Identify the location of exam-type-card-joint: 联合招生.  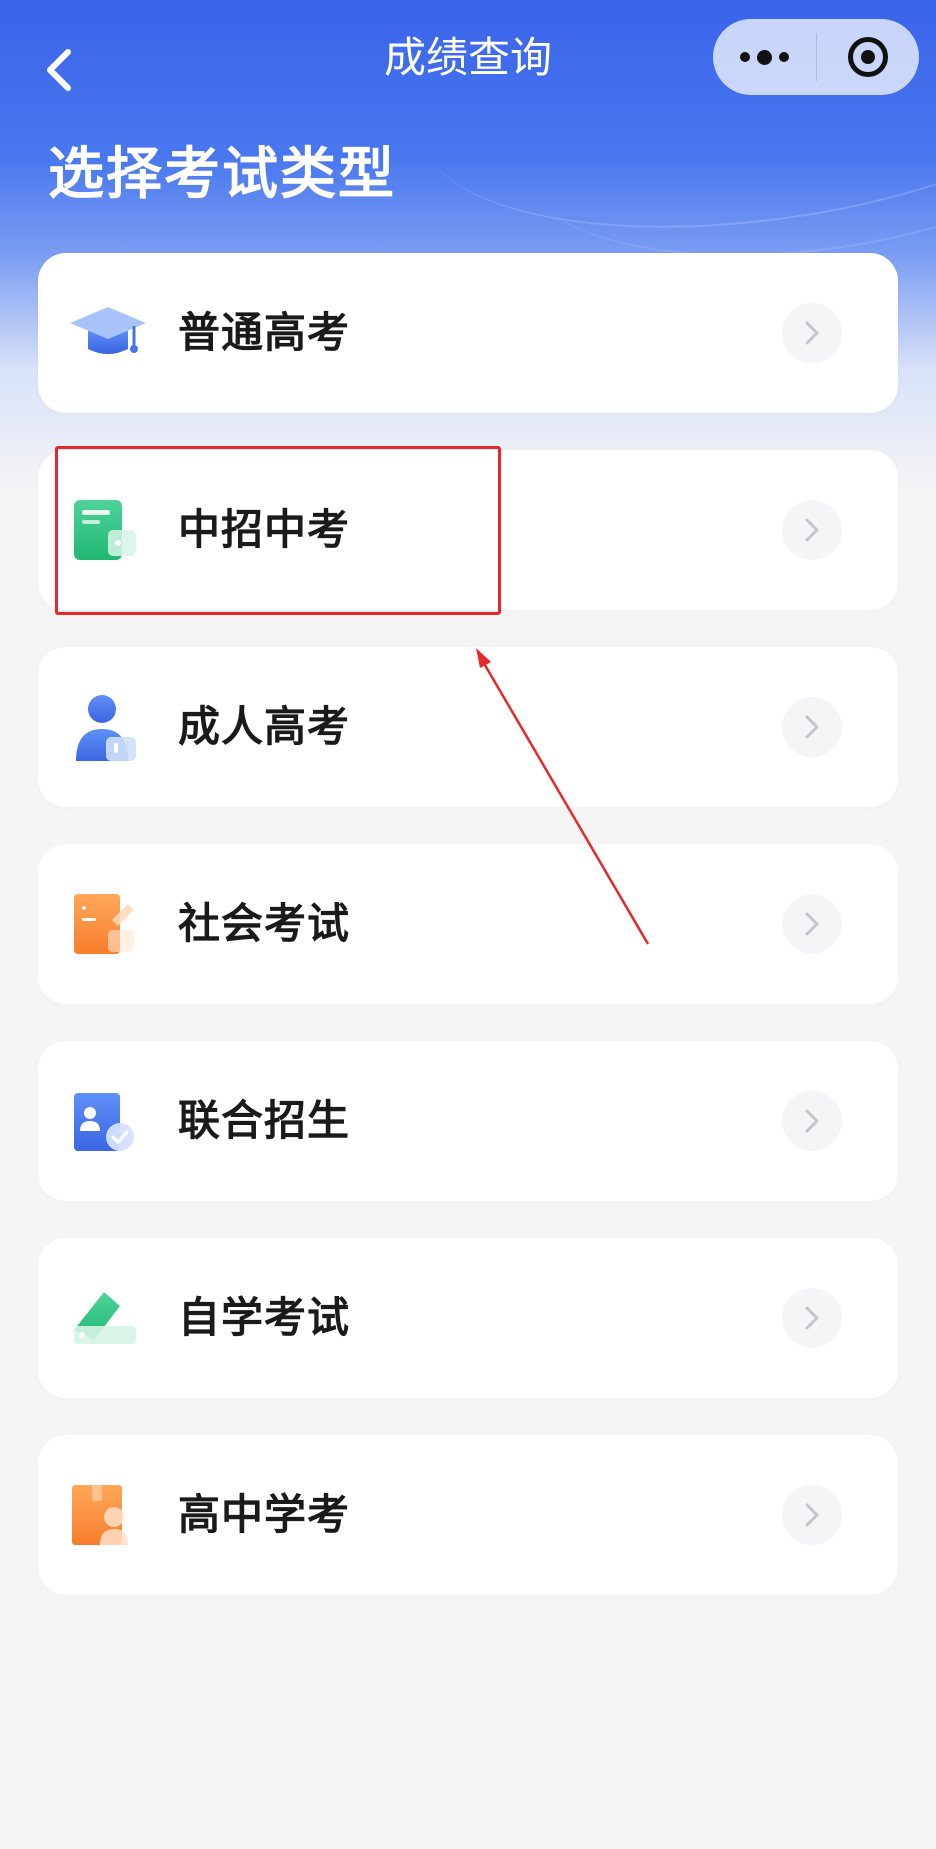
(468, 1121).